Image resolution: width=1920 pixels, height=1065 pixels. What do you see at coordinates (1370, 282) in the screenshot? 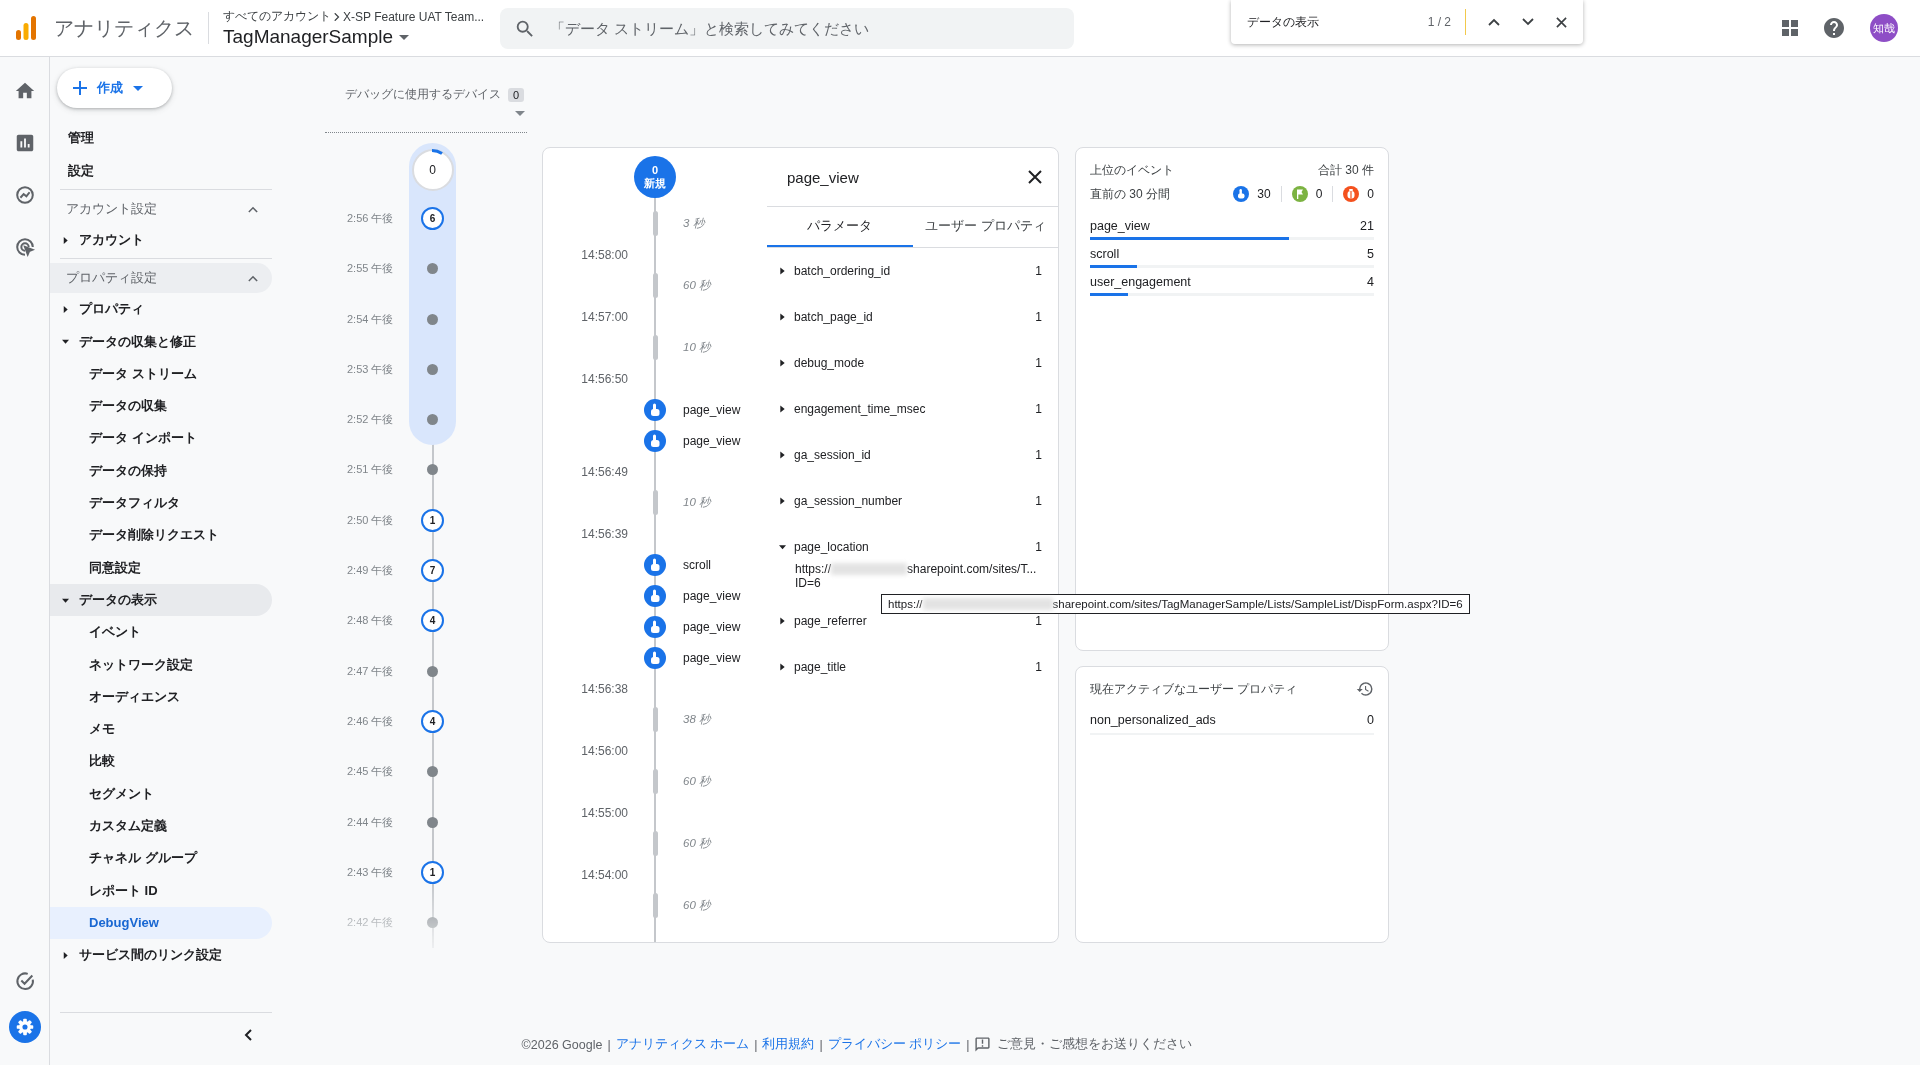
I see `event-count: 4` at bounding box center [1370, 282].